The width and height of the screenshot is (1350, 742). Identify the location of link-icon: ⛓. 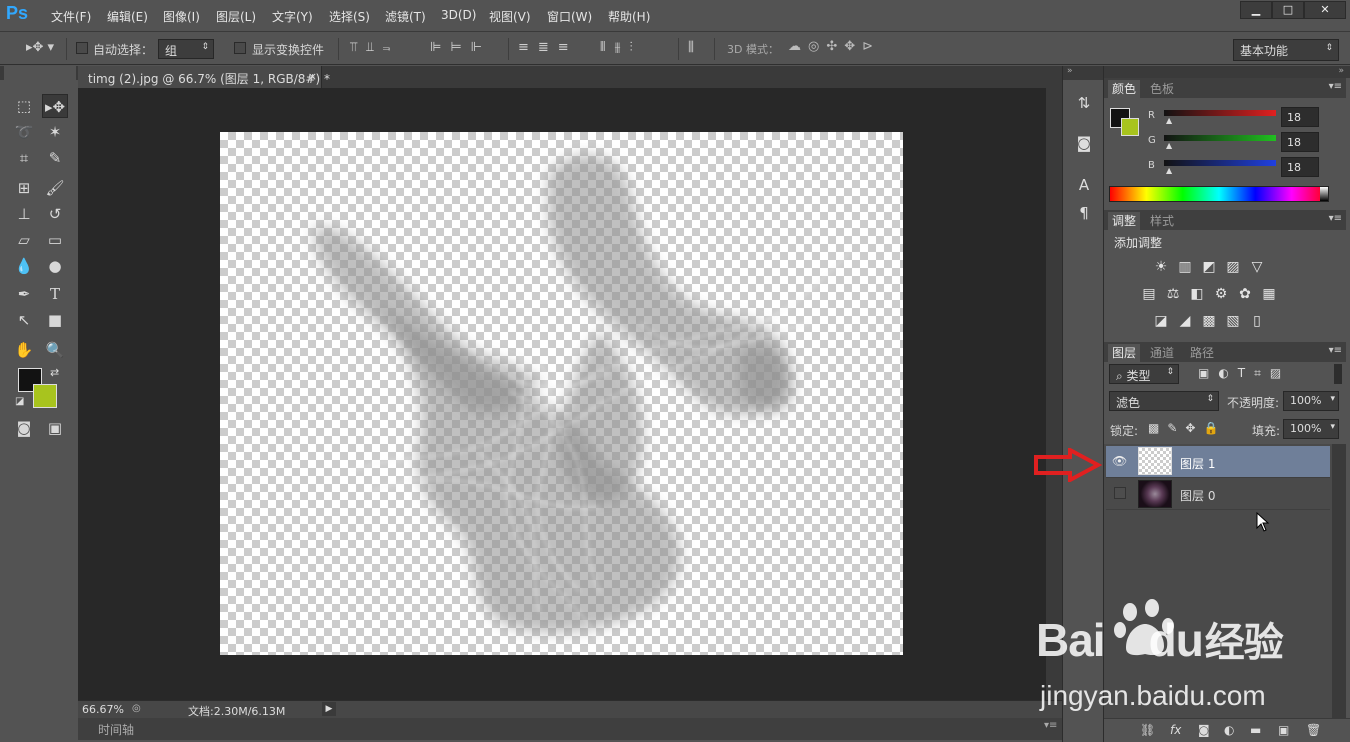
(1147, 730).